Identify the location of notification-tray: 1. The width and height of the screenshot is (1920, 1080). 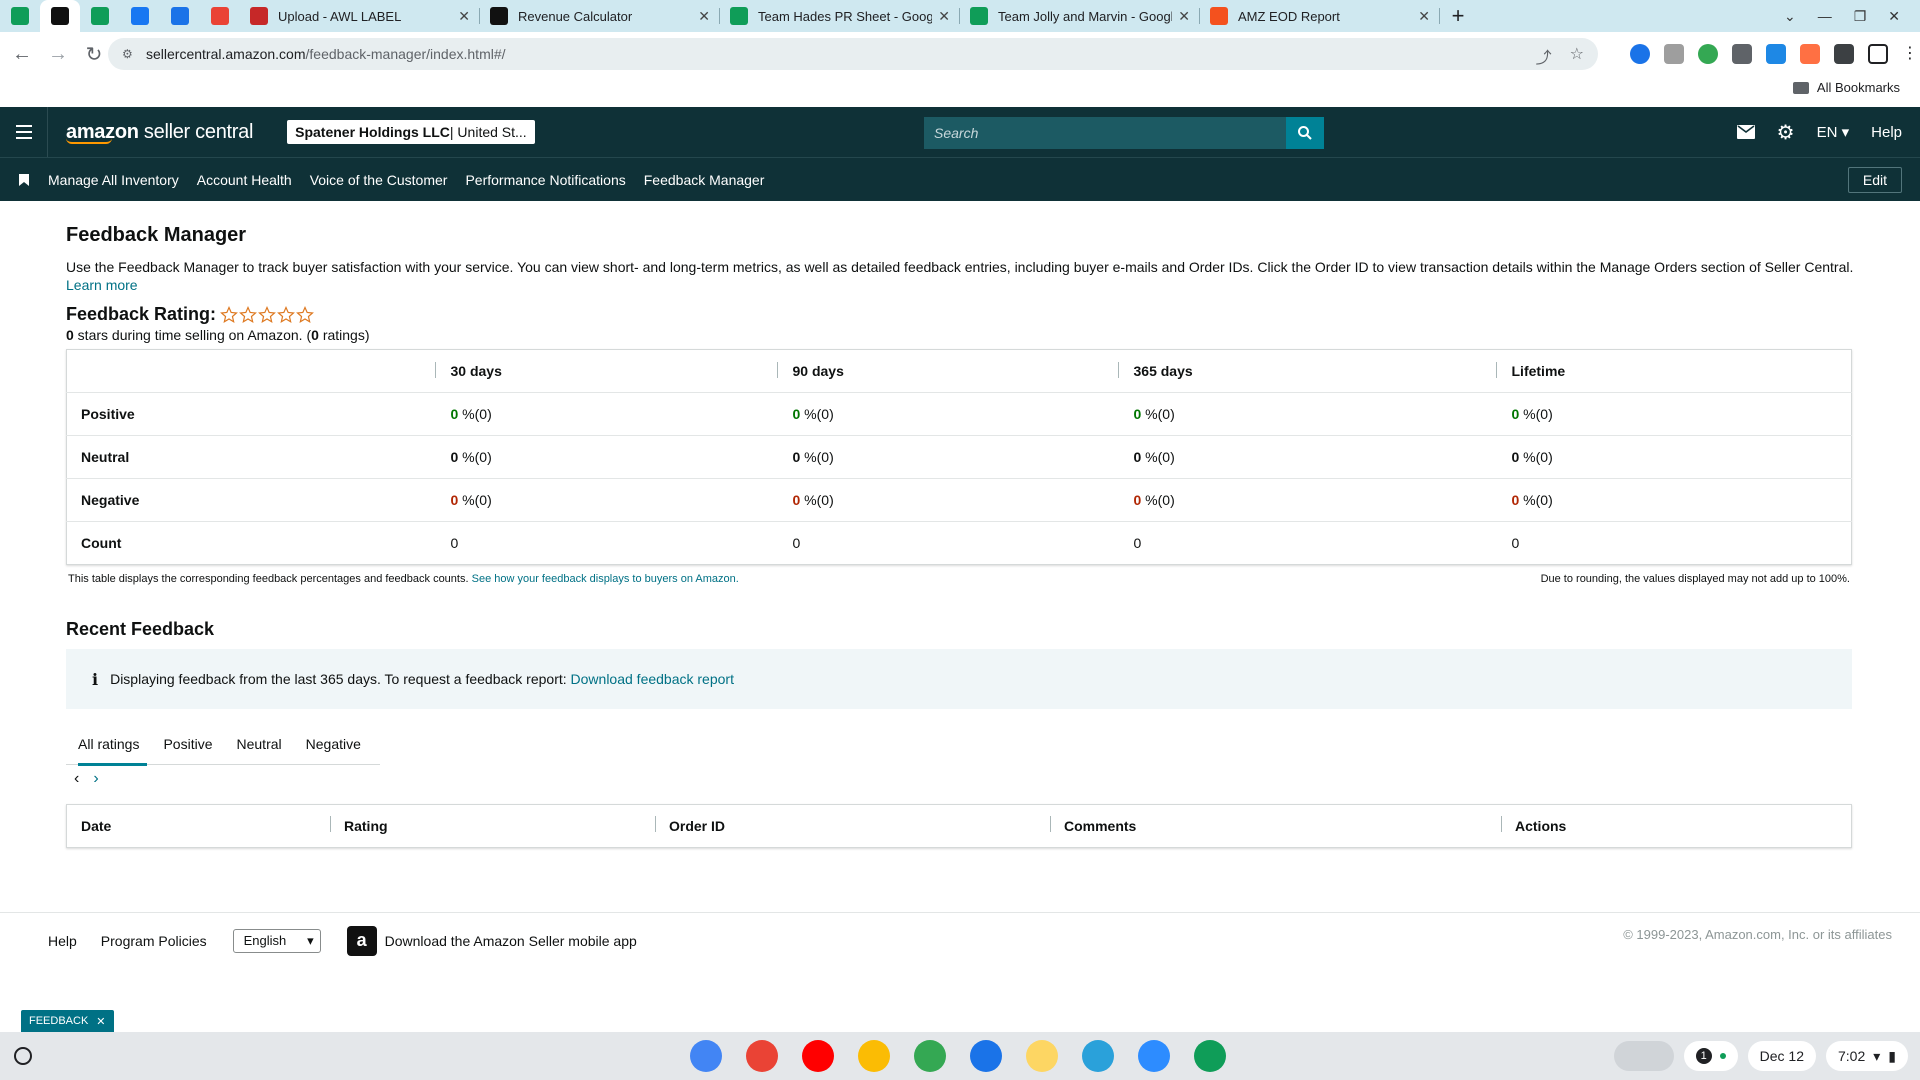
(1710, 1056).